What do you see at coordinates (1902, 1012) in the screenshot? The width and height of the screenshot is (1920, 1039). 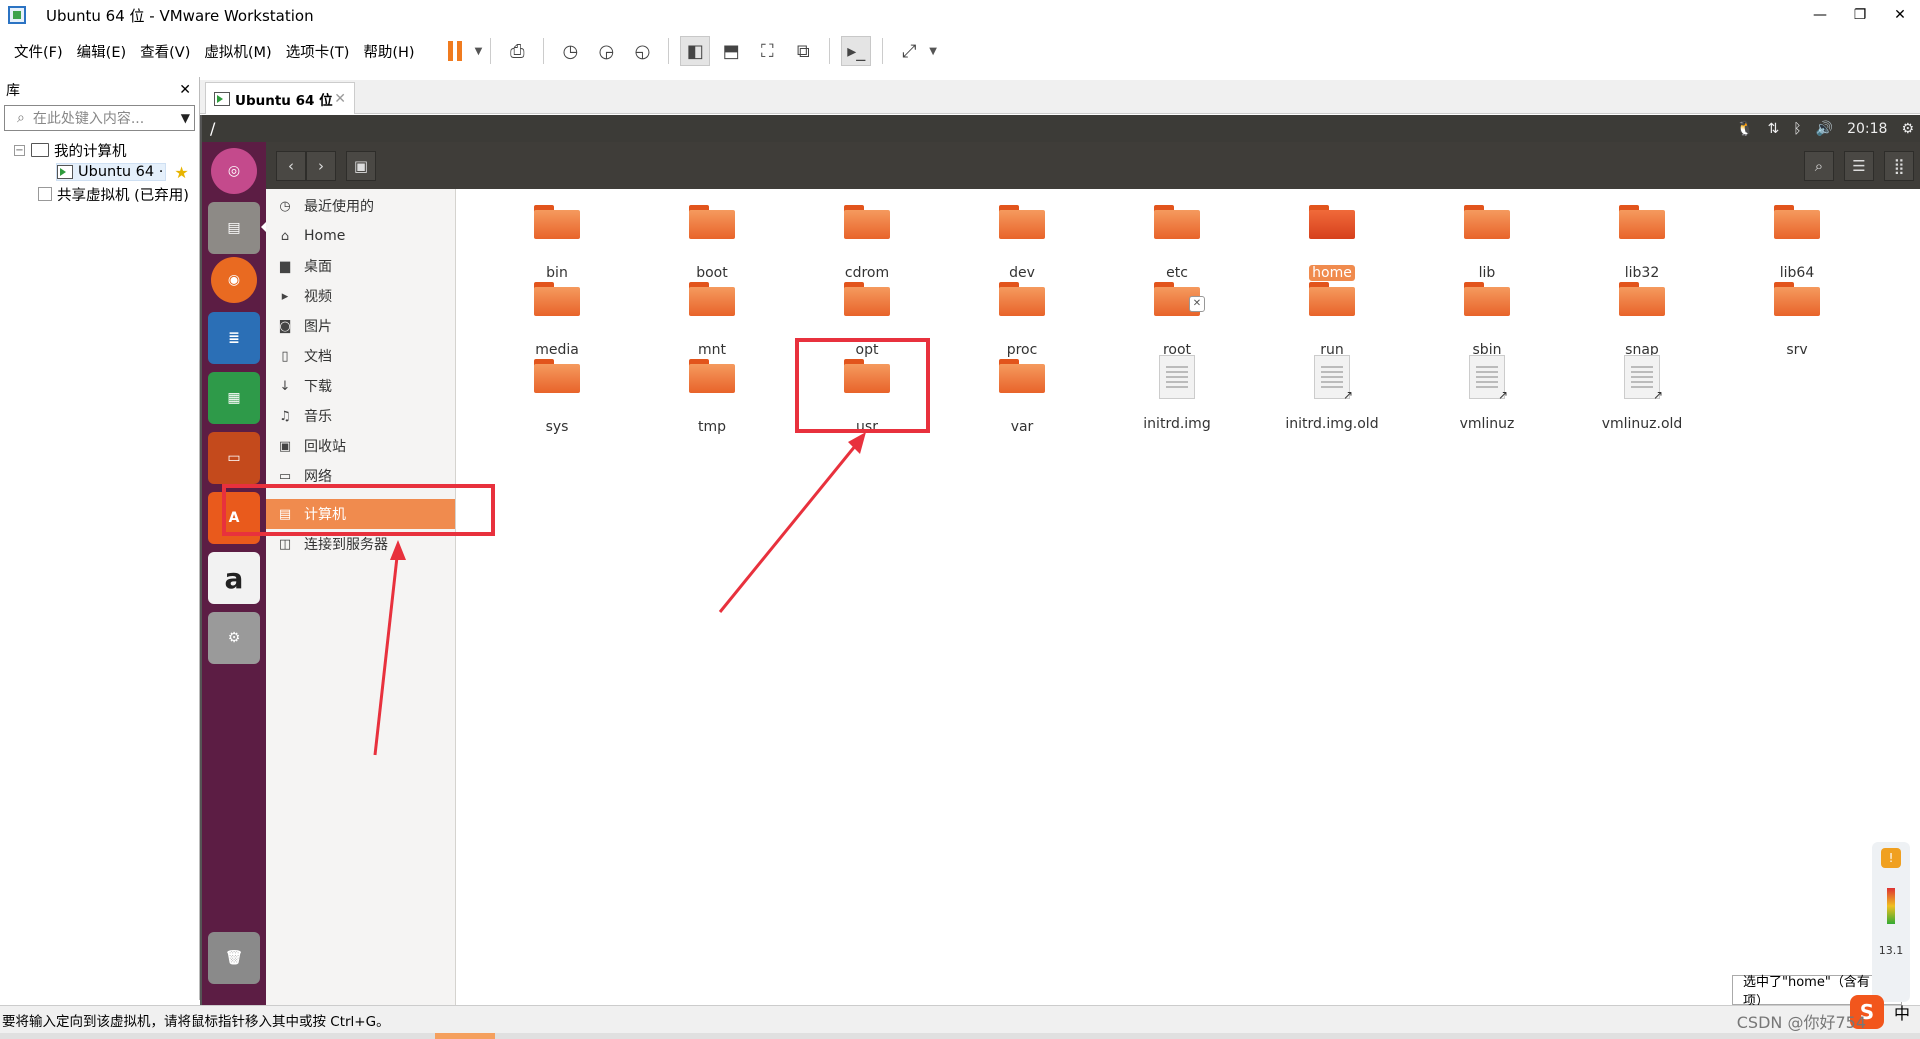 I see `ime-mode: 中` at bounding box center [1902, 1012].